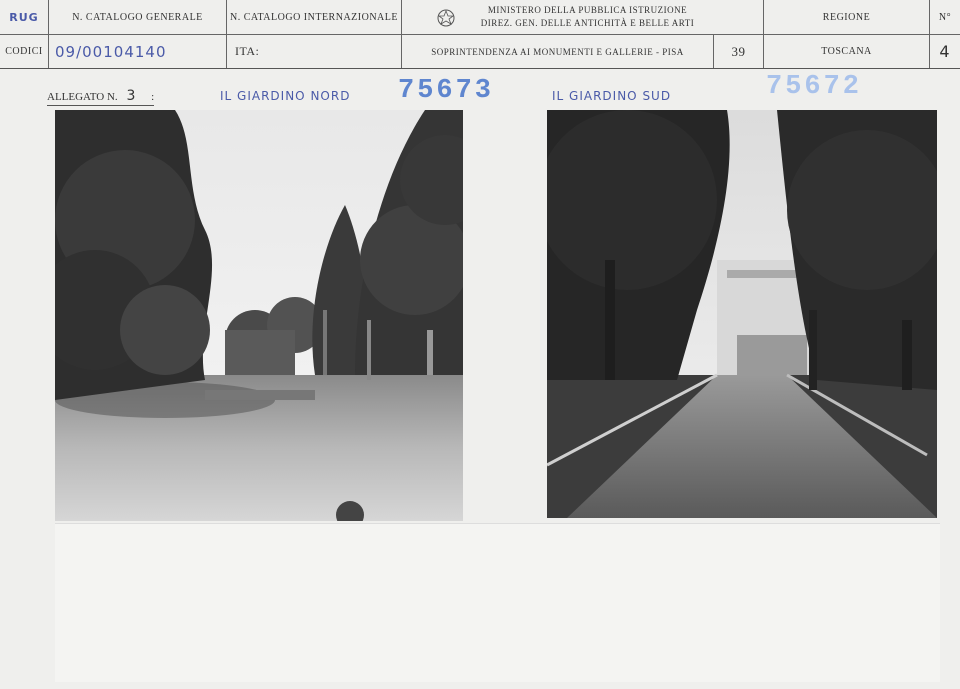 The width and height of the screenshot is (960, 689). I want to click on catalogo-generale-value-cell: 09/00104140, so click(138, 51).